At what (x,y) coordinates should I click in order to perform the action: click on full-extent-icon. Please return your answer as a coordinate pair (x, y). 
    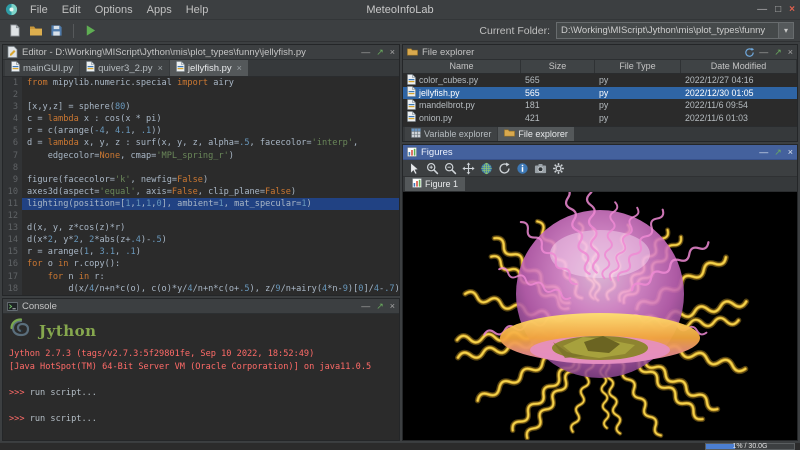
    Looking at the image, I should click on (486, 168).